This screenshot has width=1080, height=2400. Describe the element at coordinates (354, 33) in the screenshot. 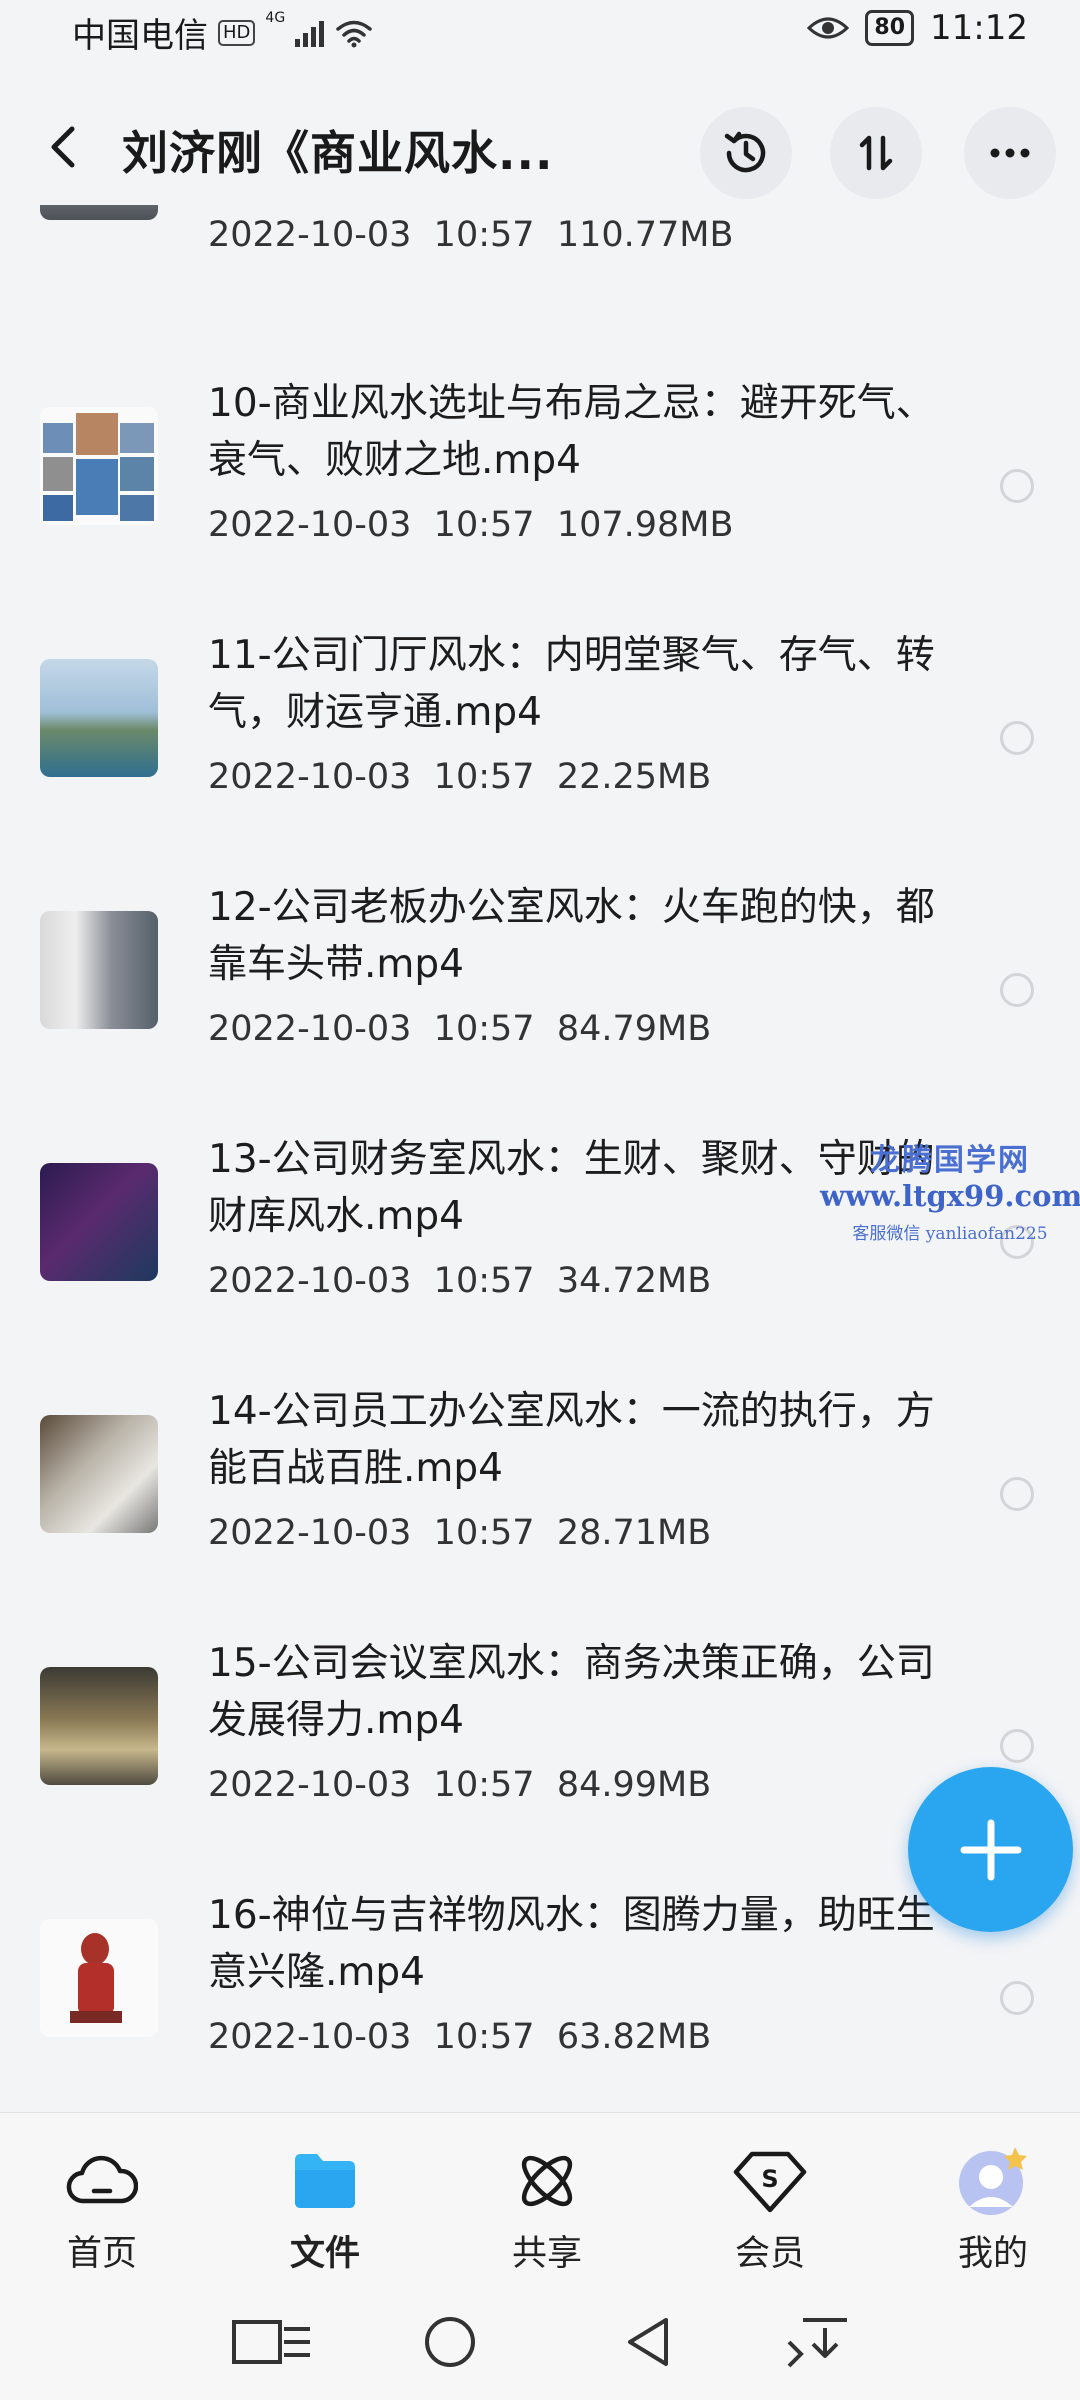

I see `wifi-icon` at that location.